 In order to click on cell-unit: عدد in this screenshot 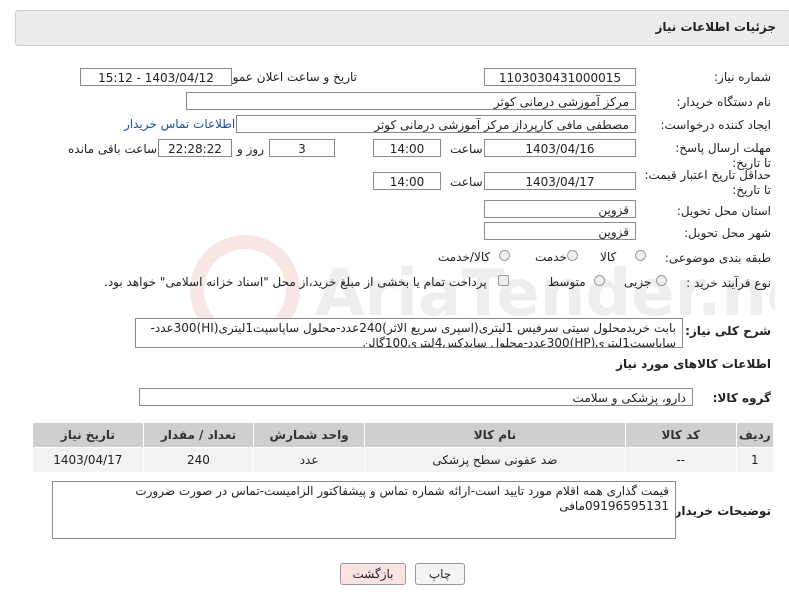, I will do `click(309, 460)`.